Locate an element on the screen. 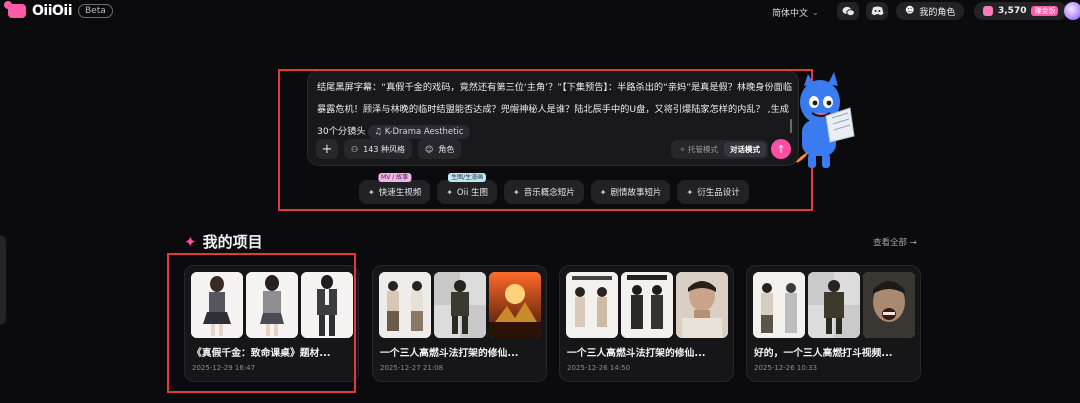 The height and width of the screenshot is (403, 1080). my-role-label: 我的角色 is located at coordinates (937, 12).